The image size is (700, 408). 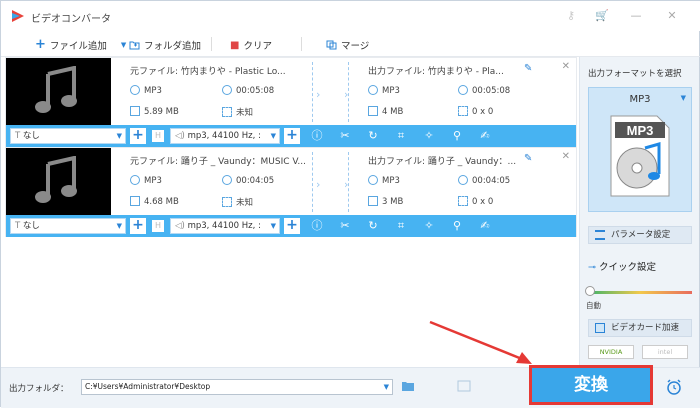 What do you see at coordinates (640, 235) in the screenshot?
I see `parameter-settings-button: パラメータ設定` at bounding box center [640, 235].